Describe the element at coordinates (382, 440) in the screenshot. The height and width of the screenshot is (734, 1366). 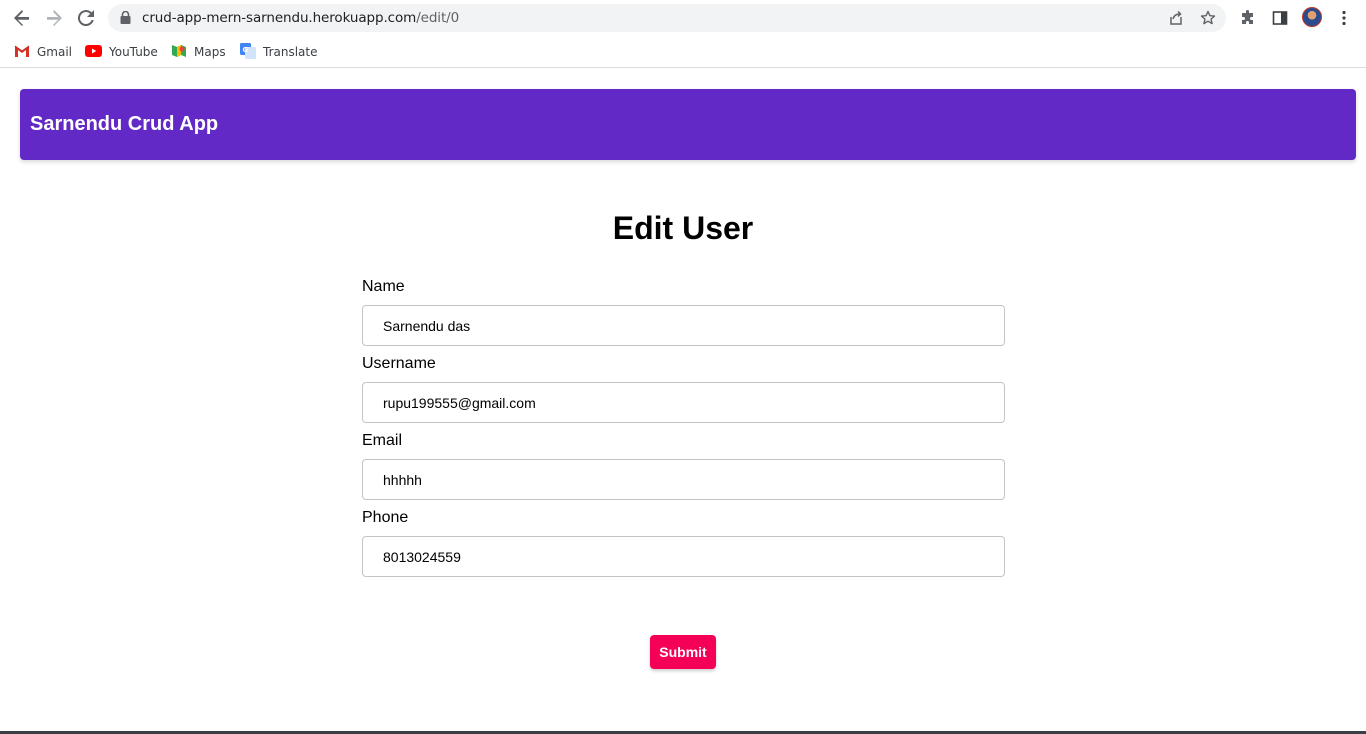
I see `email-label: Email` at that location.